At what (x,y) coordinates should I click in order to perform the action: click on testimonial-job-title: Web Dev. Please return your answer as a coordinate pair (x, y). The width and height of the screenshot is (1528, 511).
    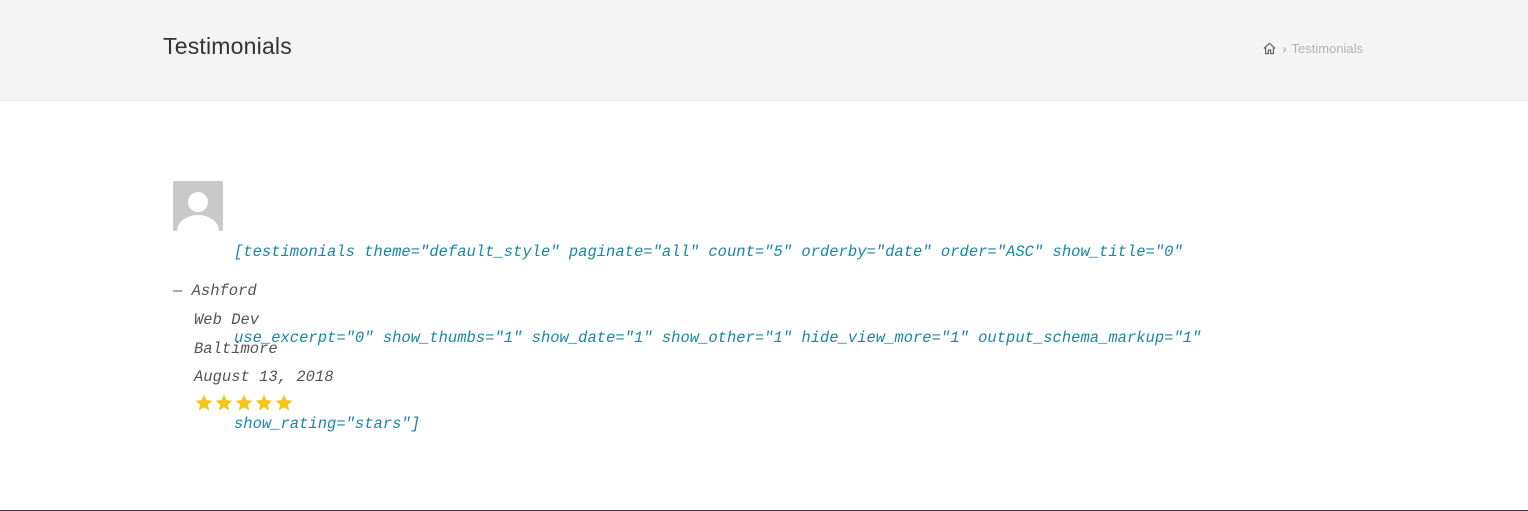
    Looking at the image, I should click on (227, 319).